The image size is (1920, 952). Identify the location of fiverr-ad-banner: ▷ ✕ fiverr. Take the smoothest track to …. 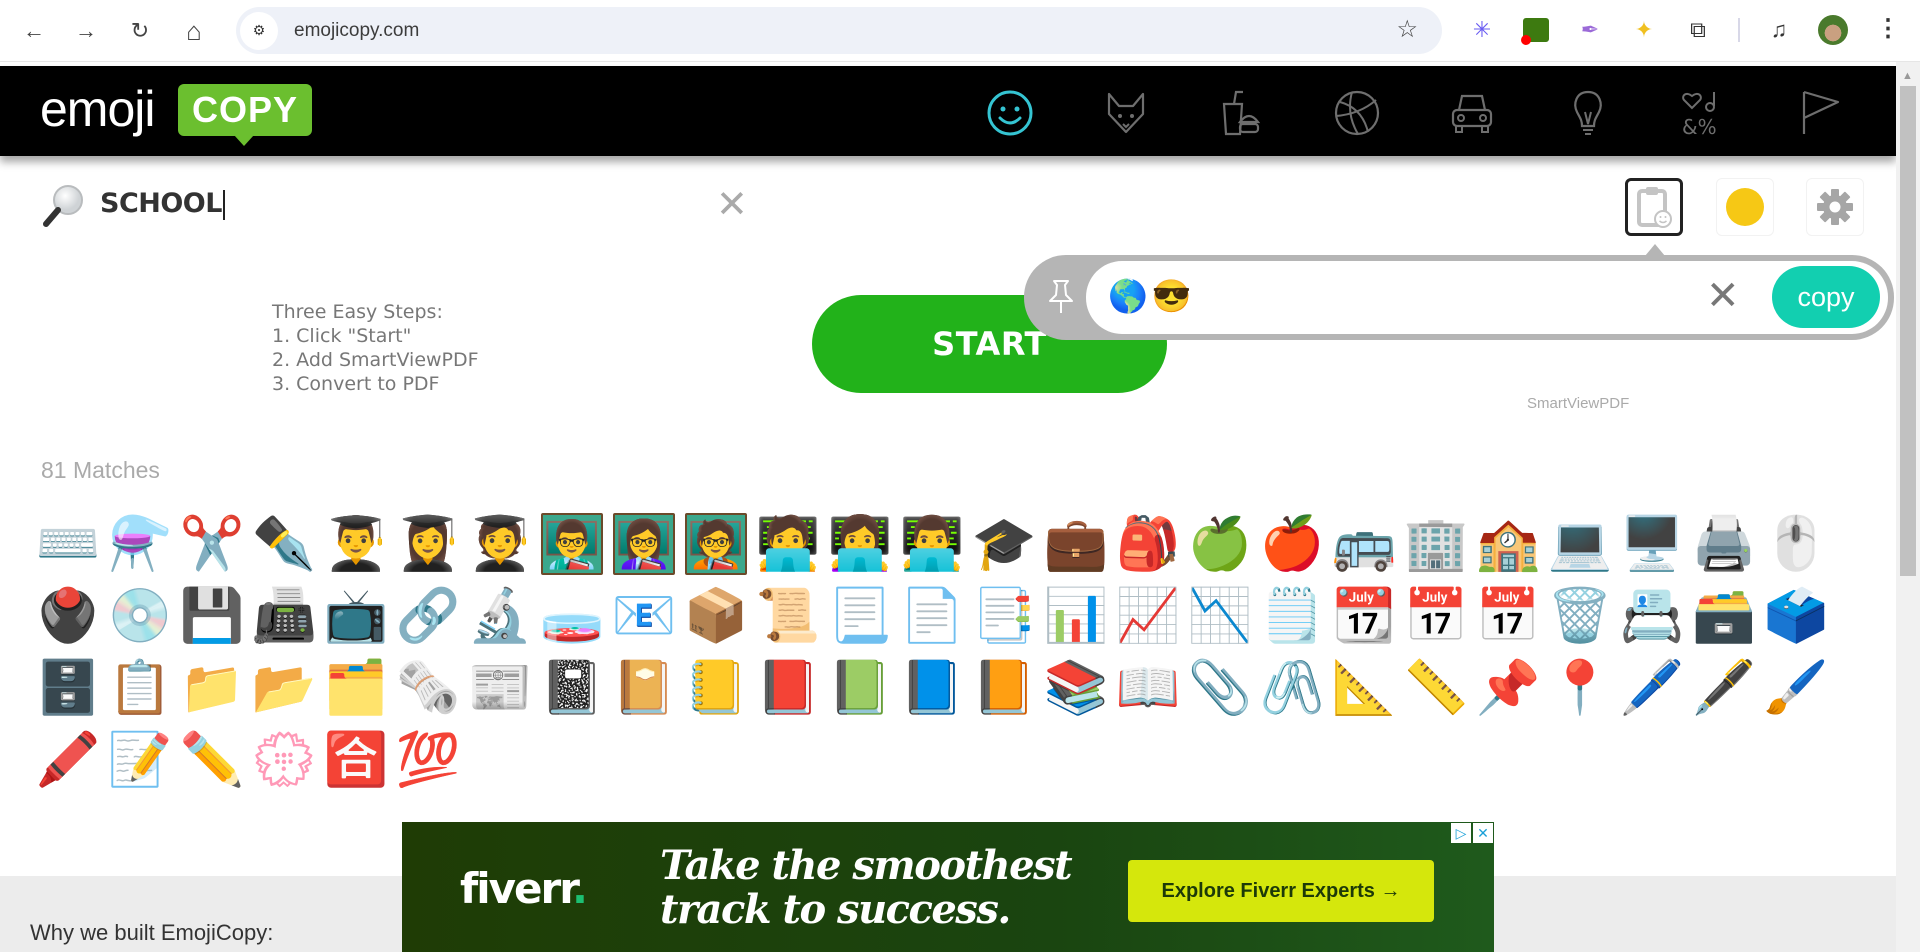
(948, 887).